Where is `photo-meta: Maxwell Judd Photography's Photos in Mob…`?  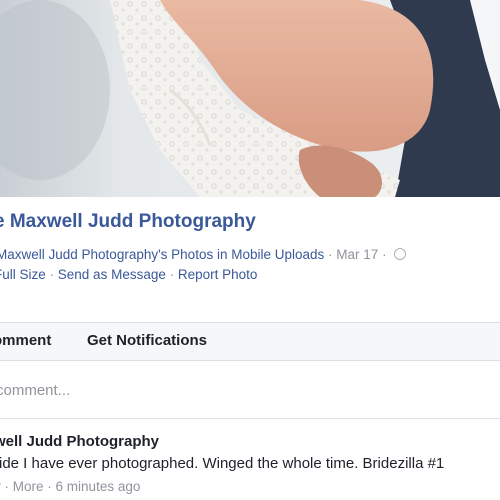 photo-meta: Maxwell Judd Photography's Photos in Mob… is located at coordinates (203, 254).